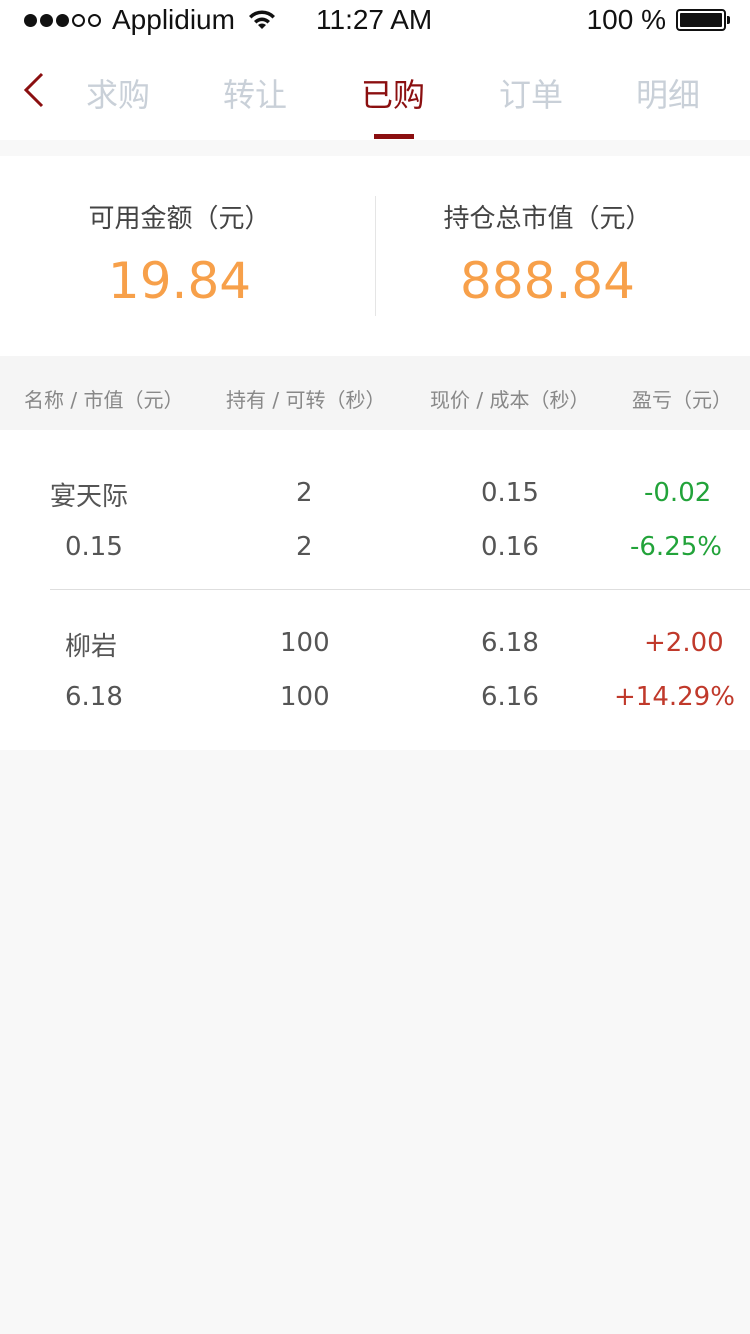 The height and width of the screenshot is (1334, 750). Describe the element at coordinates (510, 400) in the screenshot. I see `header-price-cost: 现价 / 成本（秒）` at that location.